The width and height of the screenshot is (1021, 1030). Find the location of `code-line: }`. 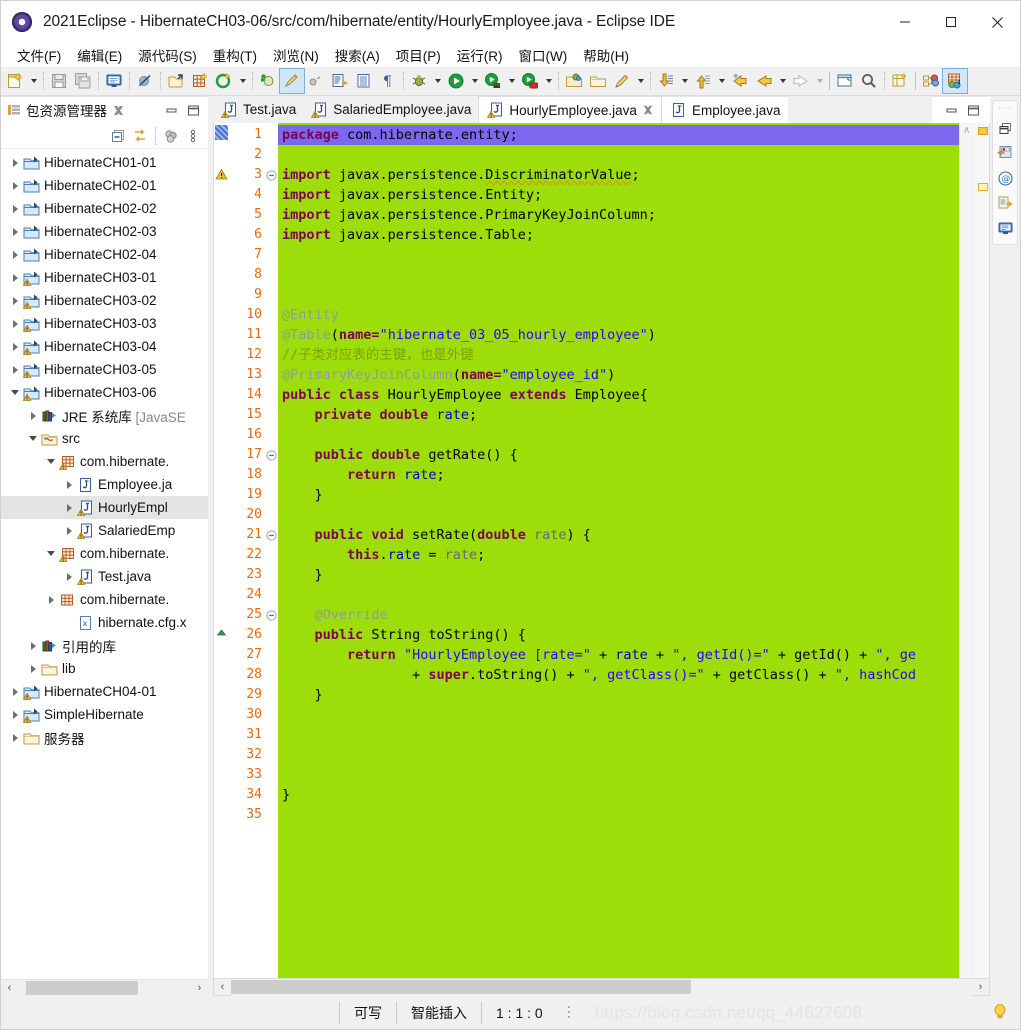

code-line: } is located at coordinates (618, 795).